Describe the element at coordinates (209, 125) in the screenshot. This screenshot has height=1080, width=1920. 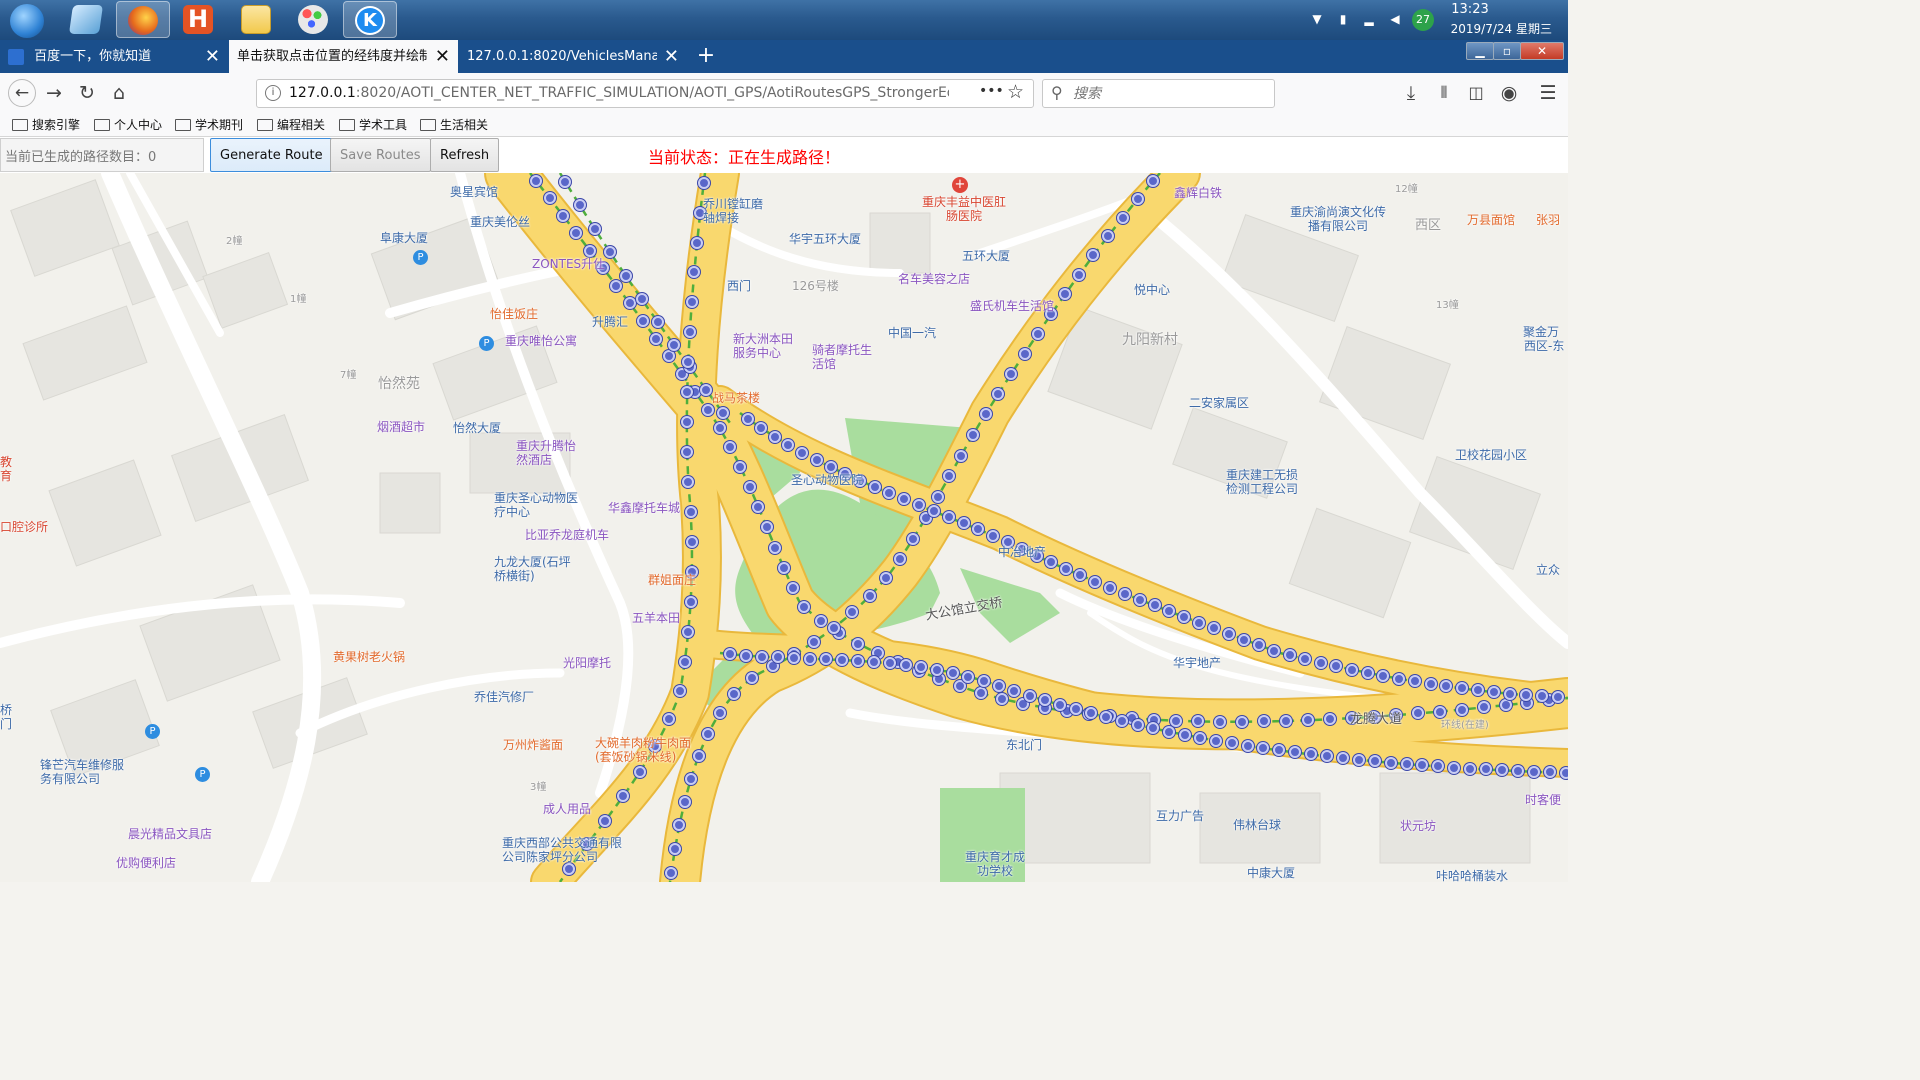
I see `bookmark-folder: 学术期刊` at that location.